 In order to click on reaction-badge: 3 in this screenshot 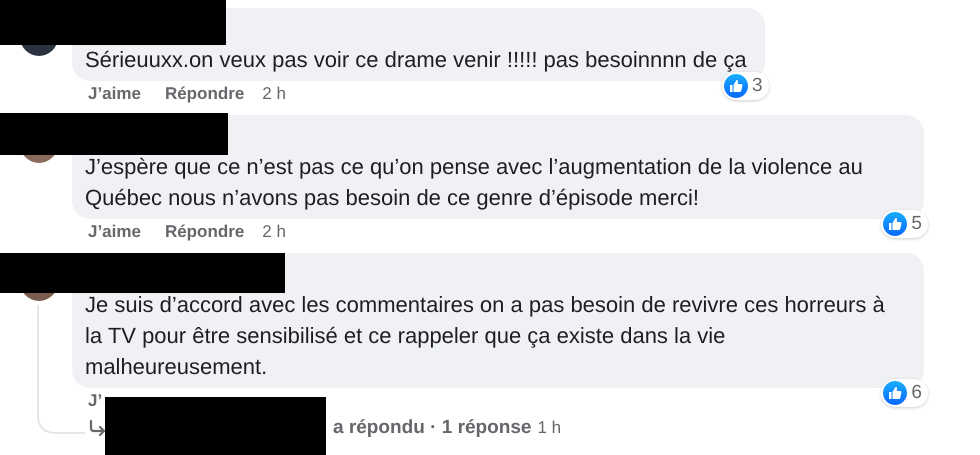, I will do `click(745, 86)`.